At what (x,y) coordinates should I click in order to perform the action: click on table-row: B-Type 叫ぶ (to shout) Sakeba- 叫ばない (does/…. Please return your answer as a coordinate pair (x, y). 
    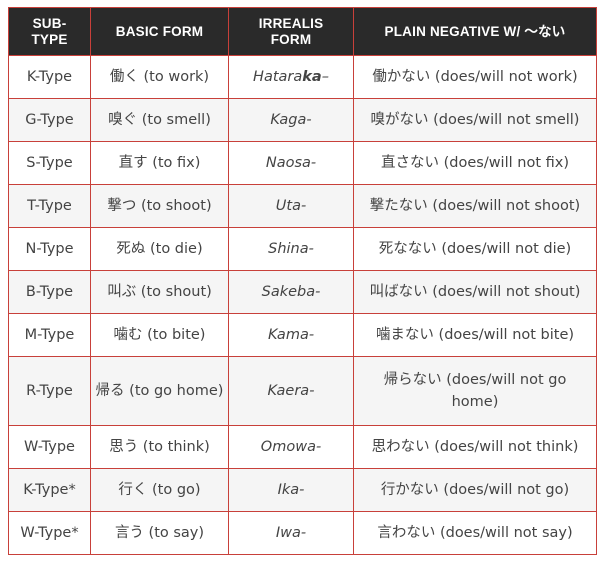
    Looking at the image, I should click on (302, 292).